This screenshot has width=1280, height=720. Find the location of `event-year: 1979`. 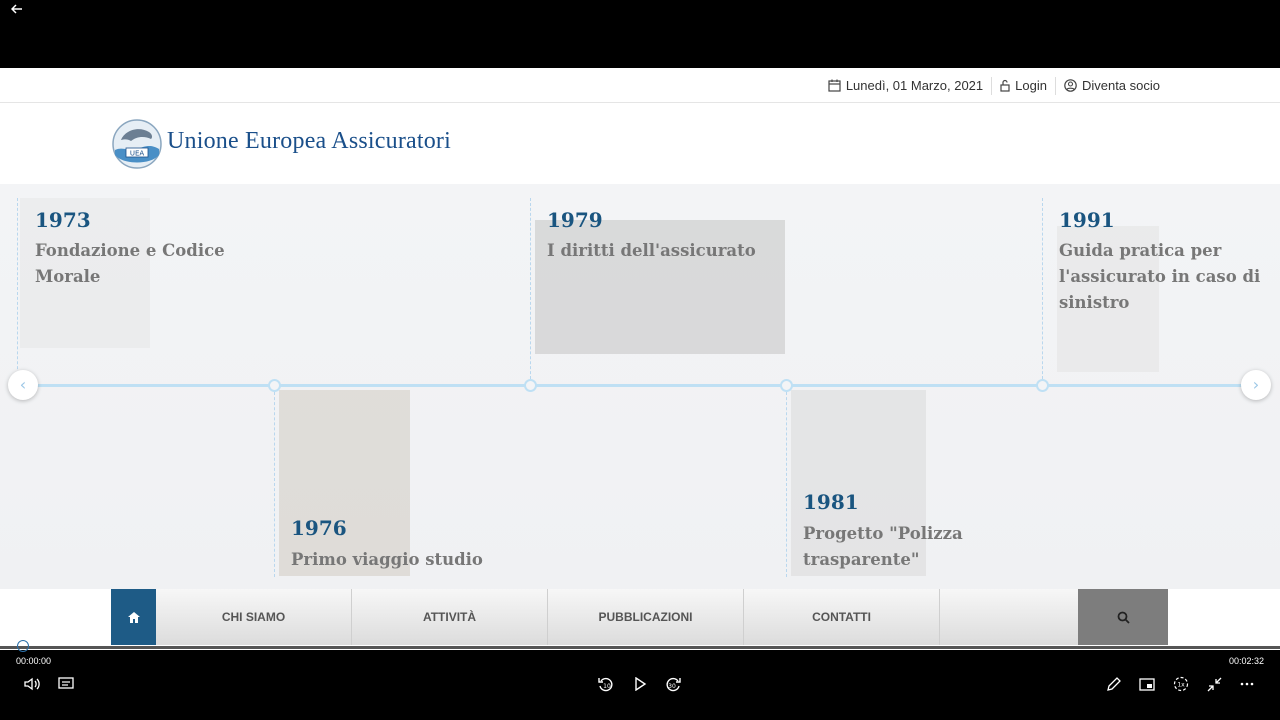

event-year: 1979 is located at coordinates (575, 220).